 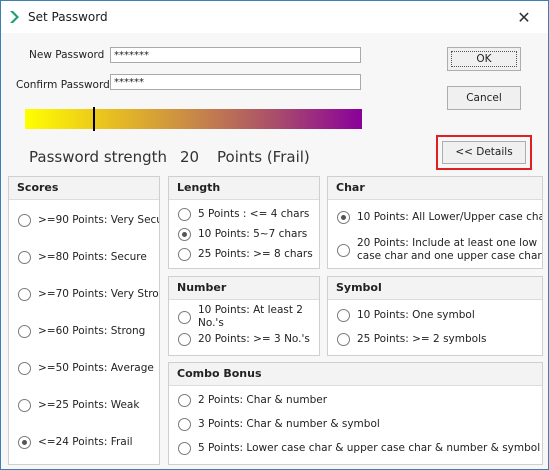 I want to click on length-option: 25 Points: >= 8 chars, so click(x=248, y=254).